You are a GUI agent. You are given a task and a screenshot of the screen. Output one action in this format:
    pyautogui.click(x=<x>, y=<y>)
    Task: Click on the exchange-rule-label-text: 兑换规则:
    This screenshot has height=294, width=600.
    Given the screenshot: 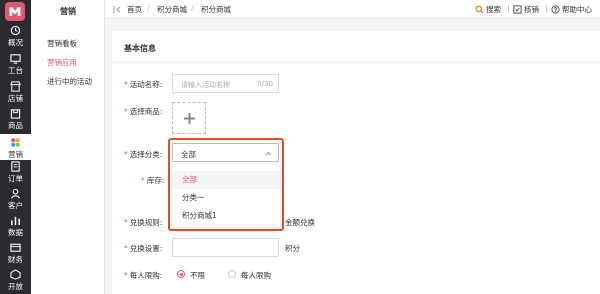 What is the action you would take?
    pyautogui.click(x=146, y=222)
    